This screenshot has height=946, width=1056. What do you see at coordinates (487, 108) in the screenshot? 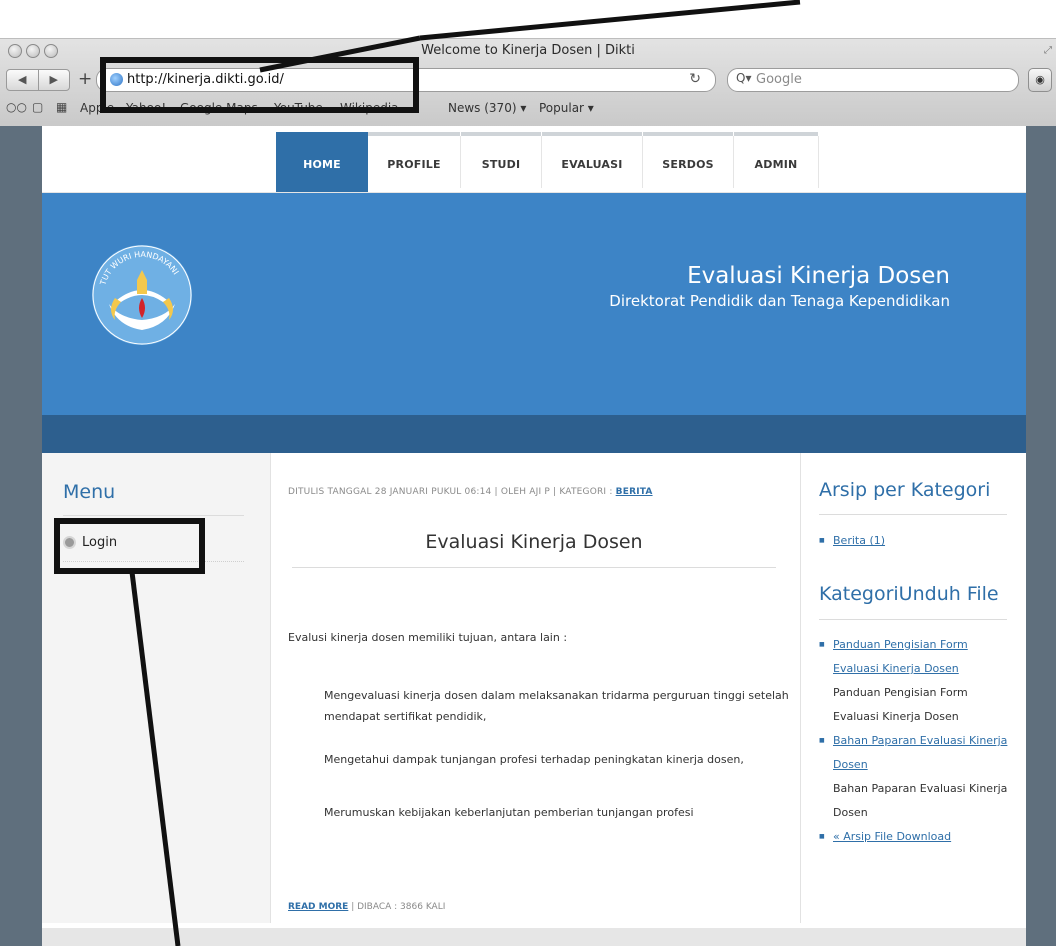
I see `bookmark-news: News (370) ▾` at bounding box center [487, 108].